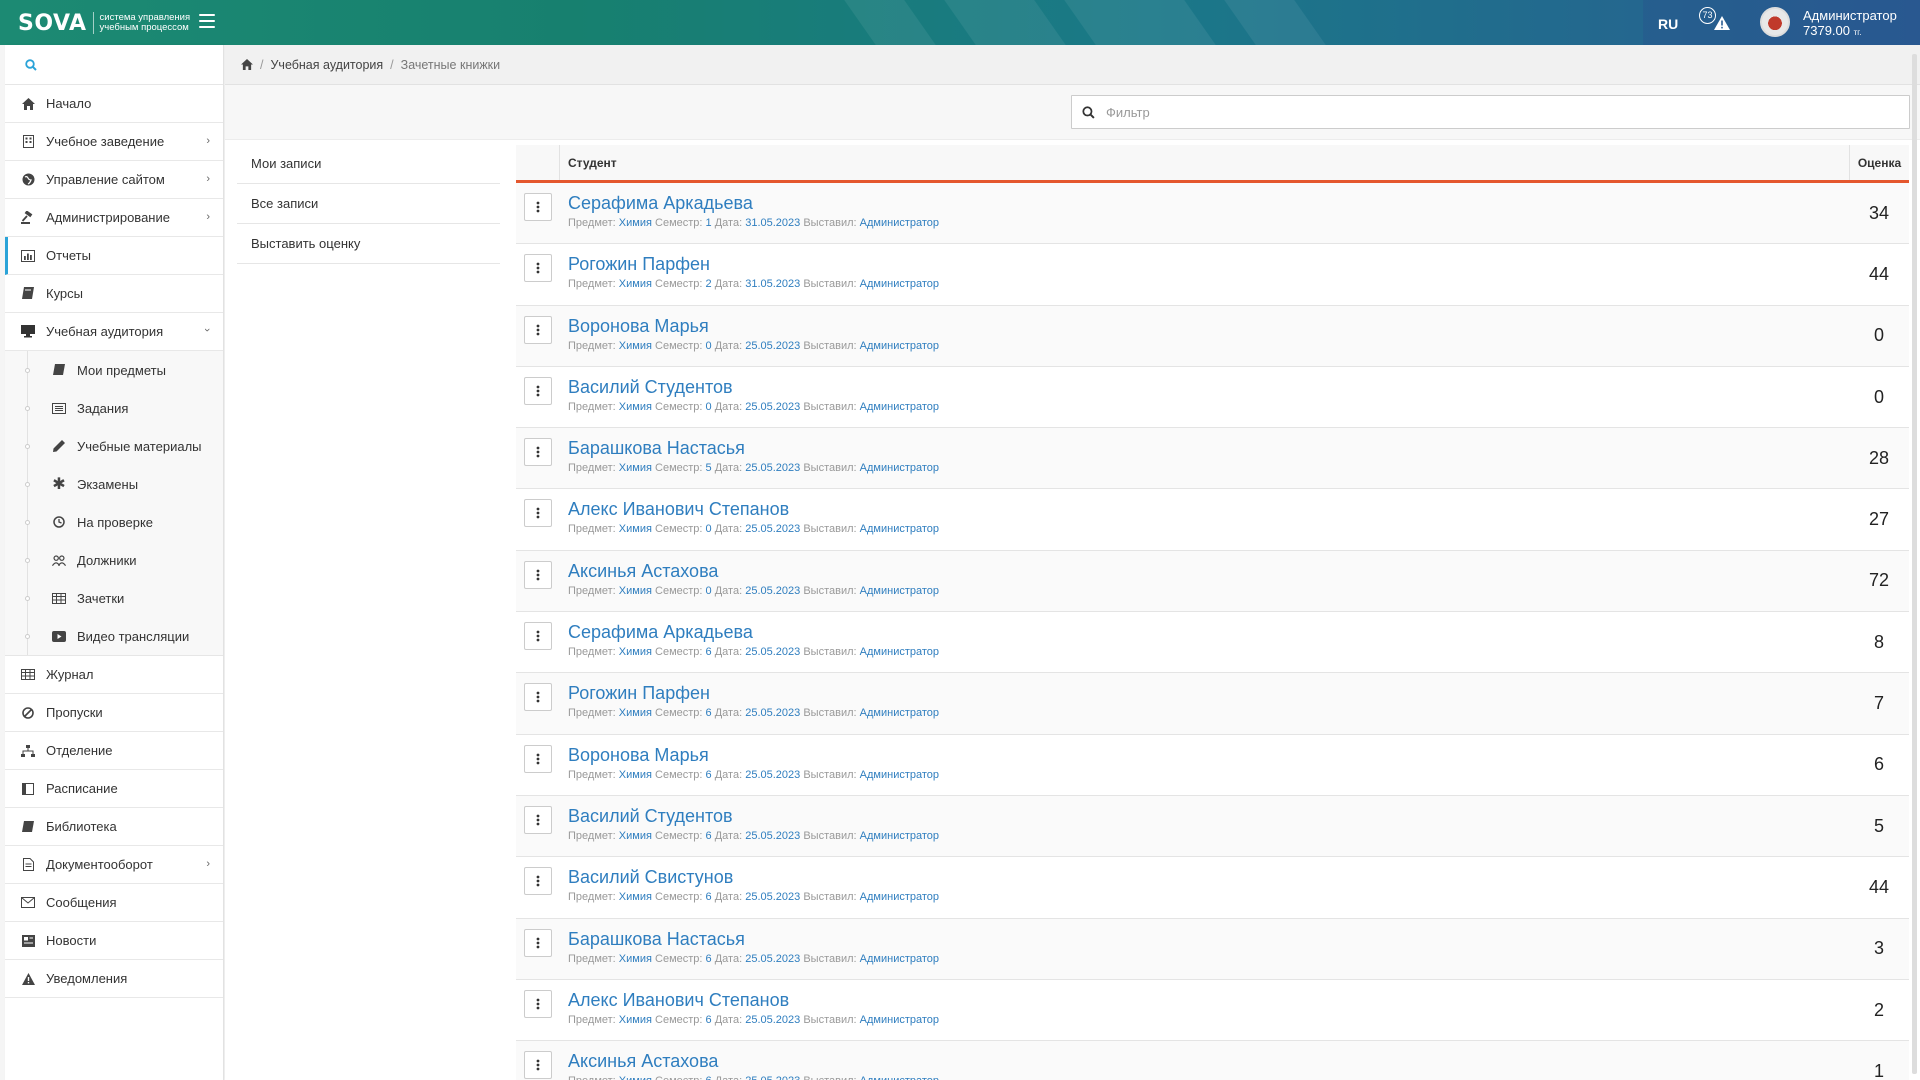 This screenshot has height=1080, width=1920. I want to click on submenu-item-gradebooks: Зачетки, so click(114, 598).